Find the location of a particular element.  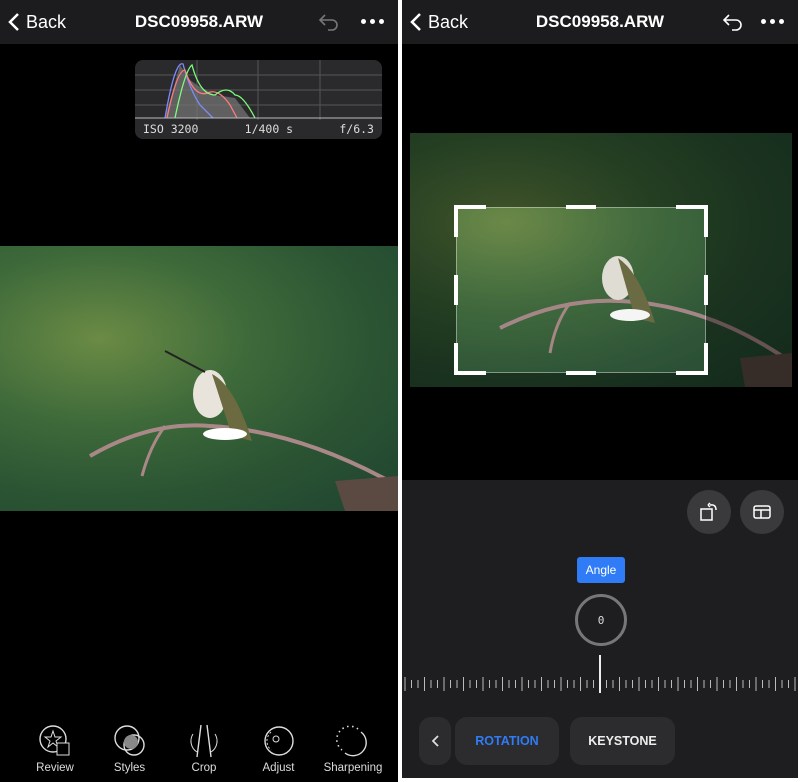

crop-handles is located at coordinates (581, 290).